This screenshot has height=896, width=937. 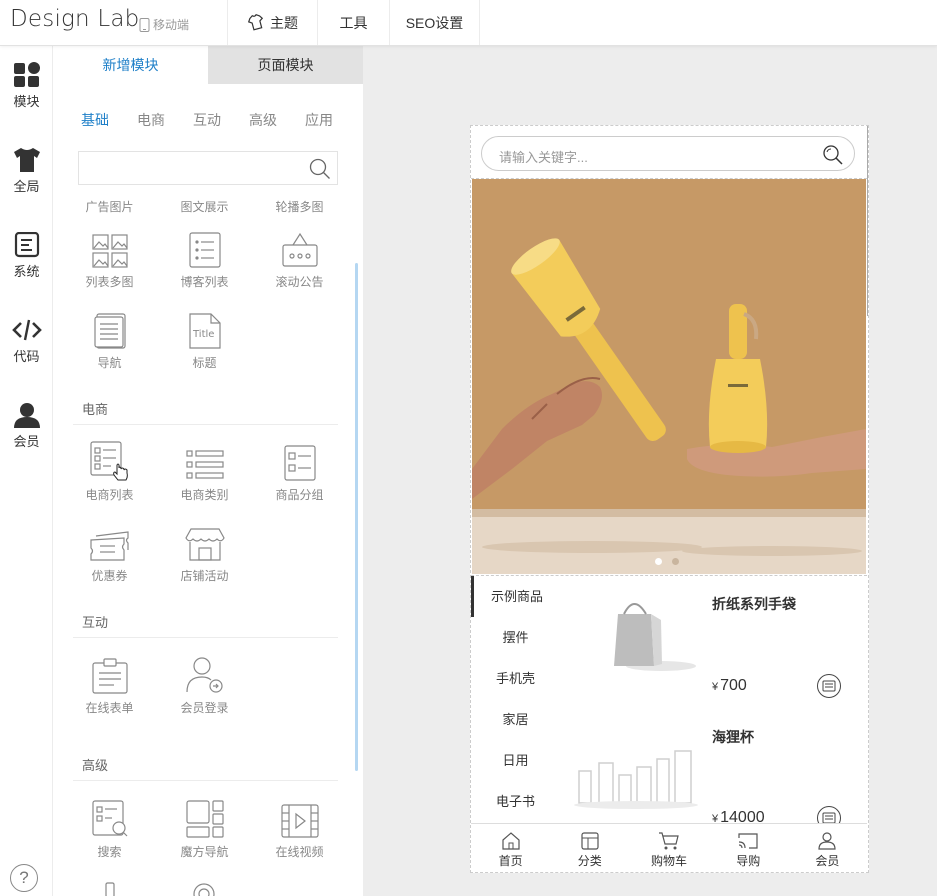 What do you see at coordinates (319, 120) in the screenshot?
I see `category-apps: 应用` at bounding box center [319, 120].